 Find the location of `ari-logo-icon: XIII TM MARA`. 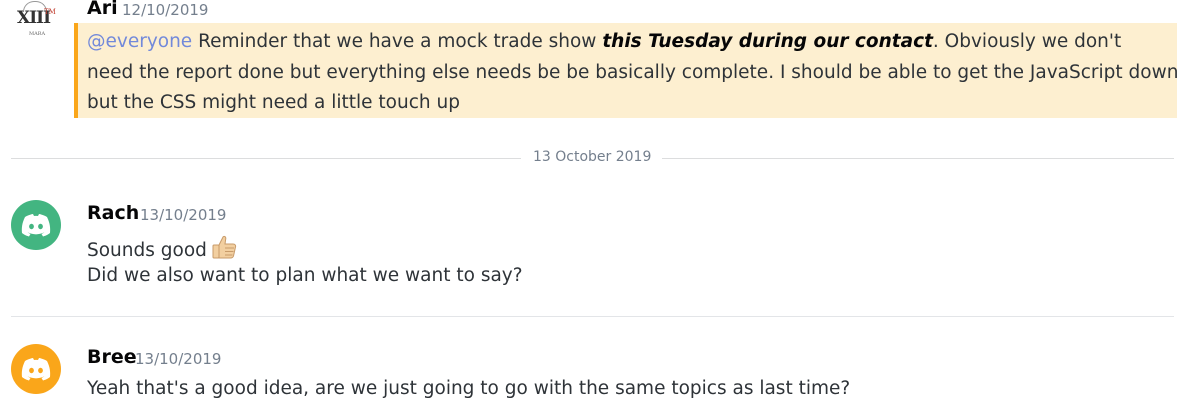

ari-logo-icon: XIII TM MARA is located at coordinates (36, 20).